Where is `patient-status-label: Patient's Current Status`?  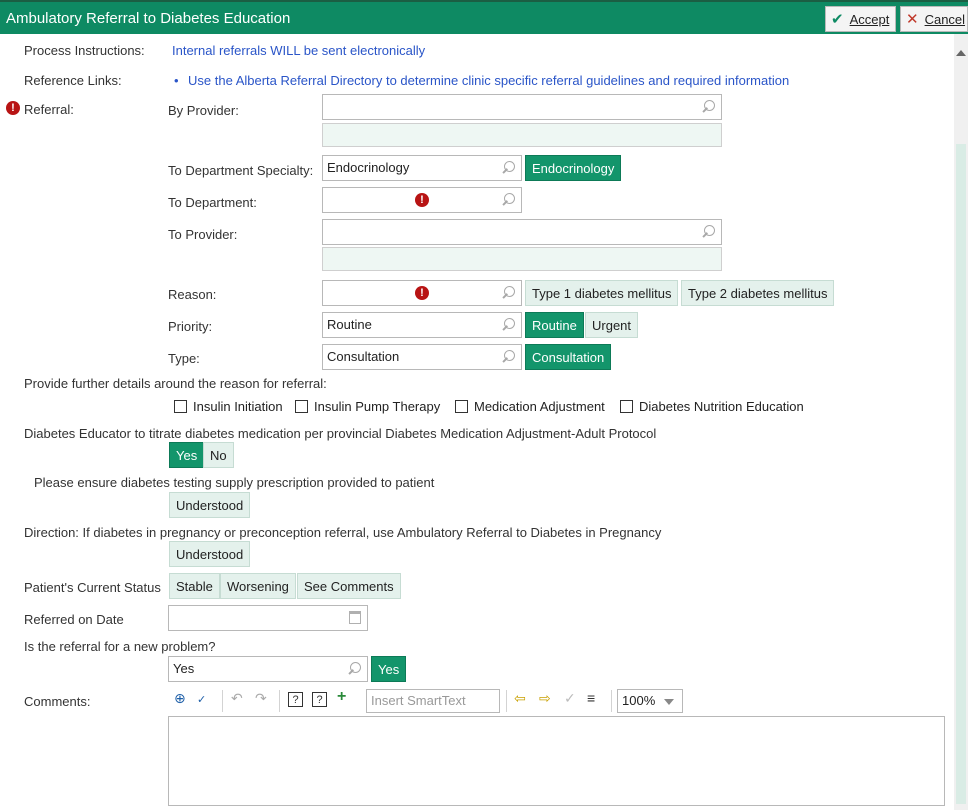 patient-status-label: Patient's Current Status is located at coordinates (92, 587).